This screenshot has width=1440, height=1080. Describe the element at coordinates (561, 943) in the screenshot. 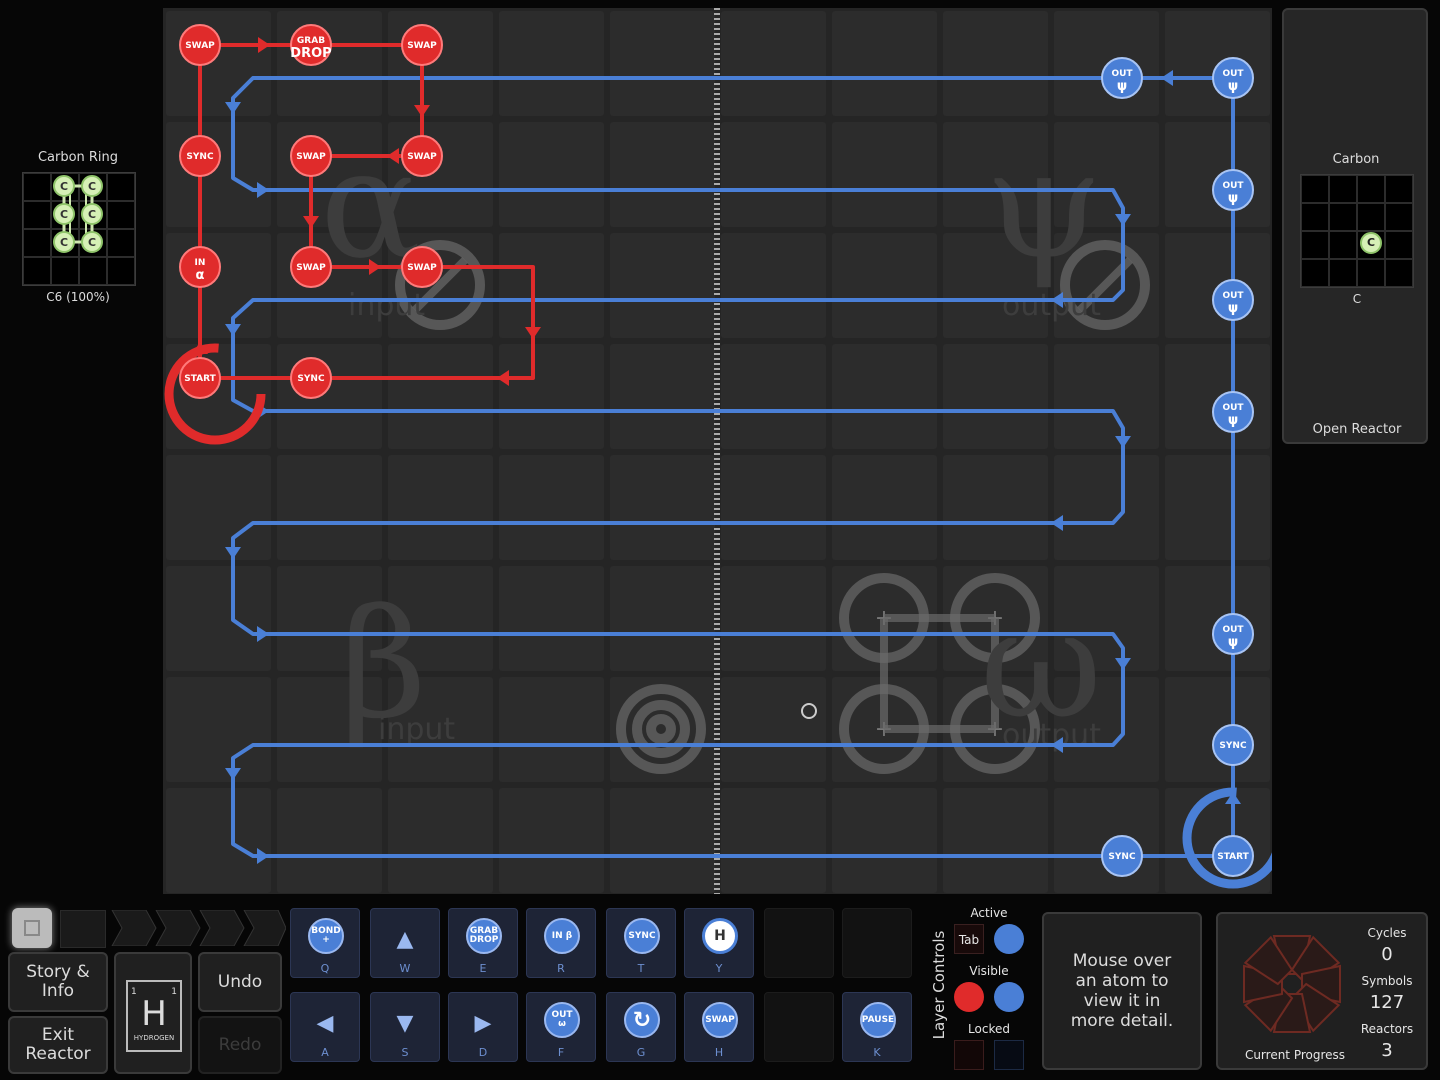

I see `tool-in-beta-button: IN β R` at that location.